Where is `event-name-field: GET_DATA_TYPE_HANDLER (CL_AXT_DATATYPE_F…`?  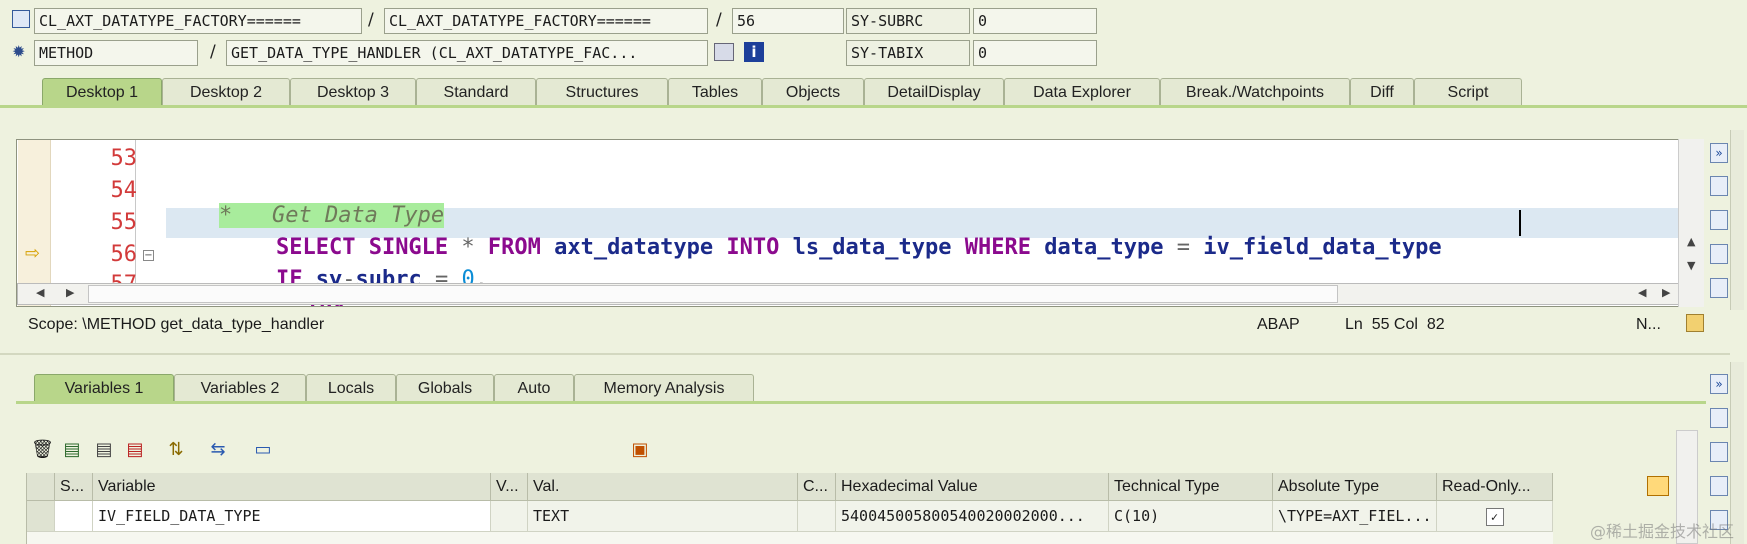 event-name-field: GET_DATA_TYPE_HANDLER (CL_AXT_DATATYPE_F… is located at coordinates (467, 53).